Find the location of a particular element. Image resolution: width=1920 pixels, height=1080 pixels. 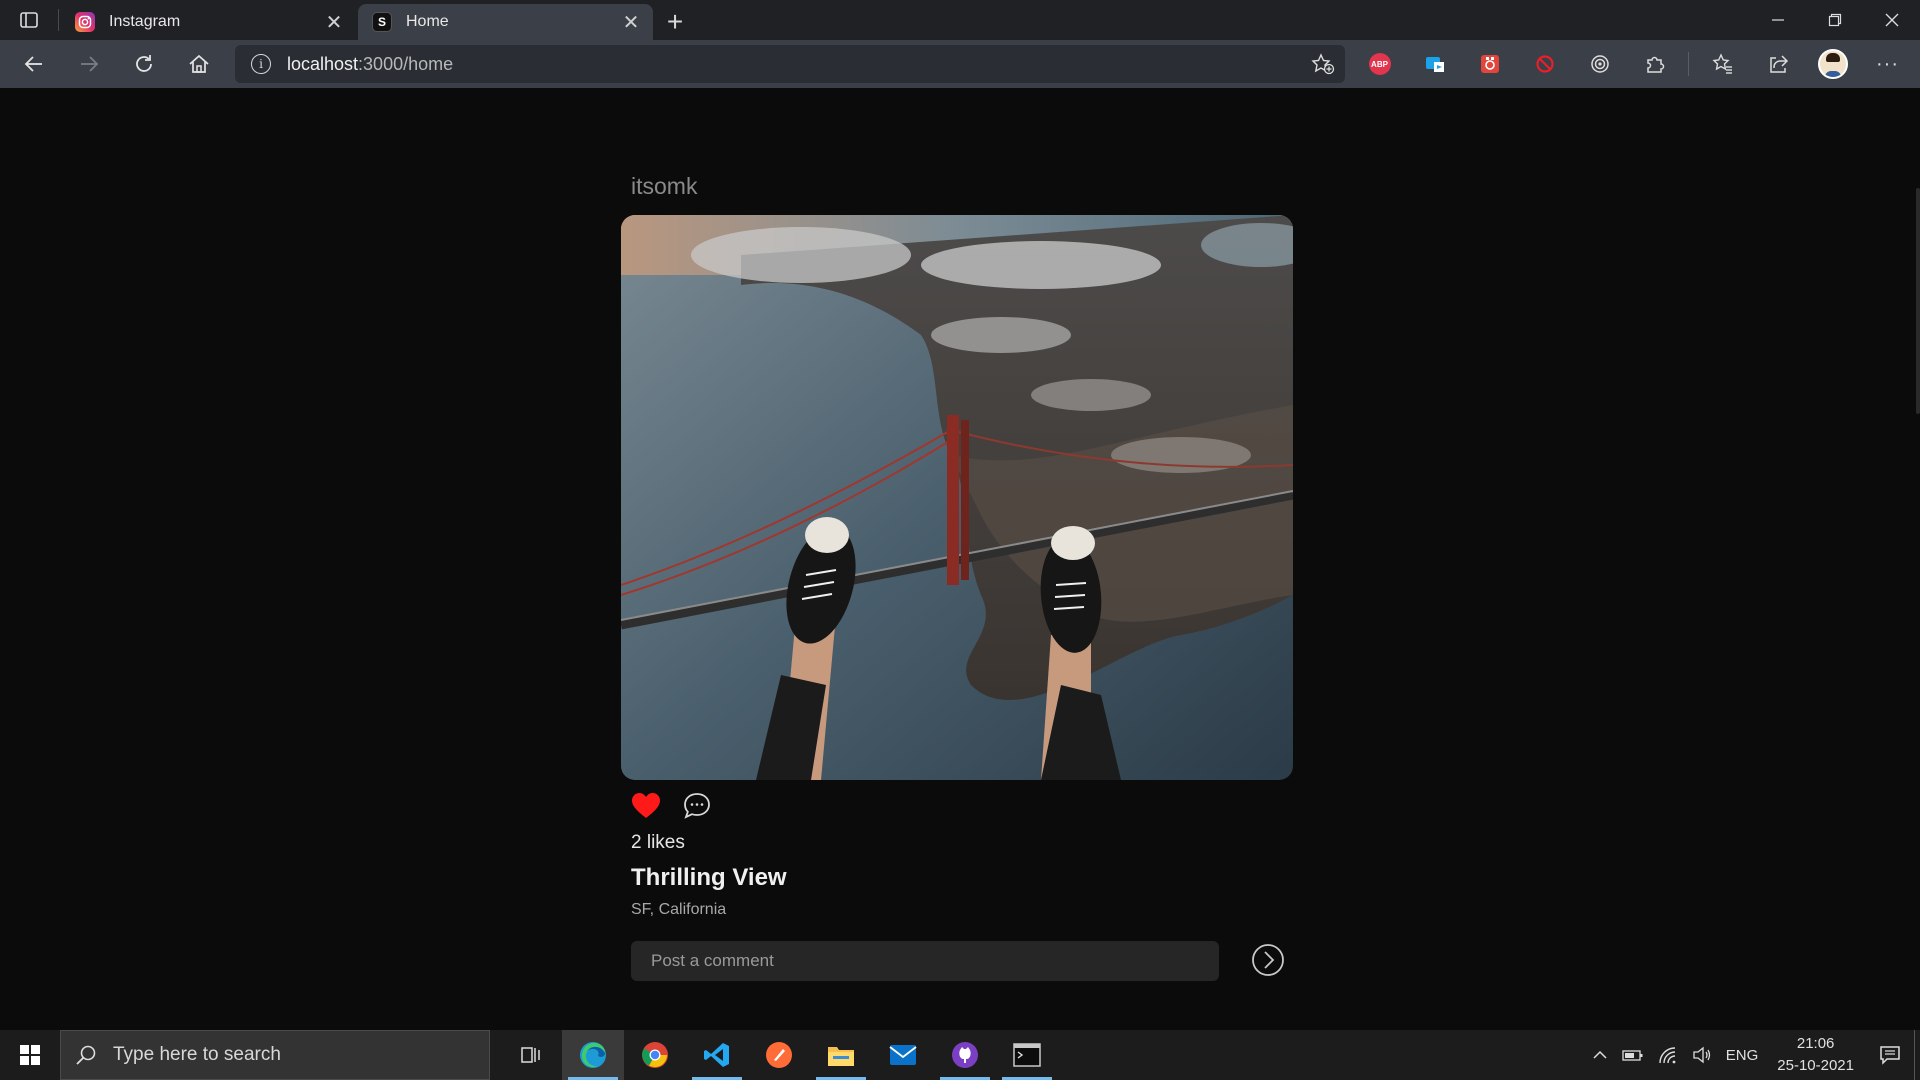

system-tray: ENG 21:06 25-10-2021 is located at coordinates (1752, 1055).